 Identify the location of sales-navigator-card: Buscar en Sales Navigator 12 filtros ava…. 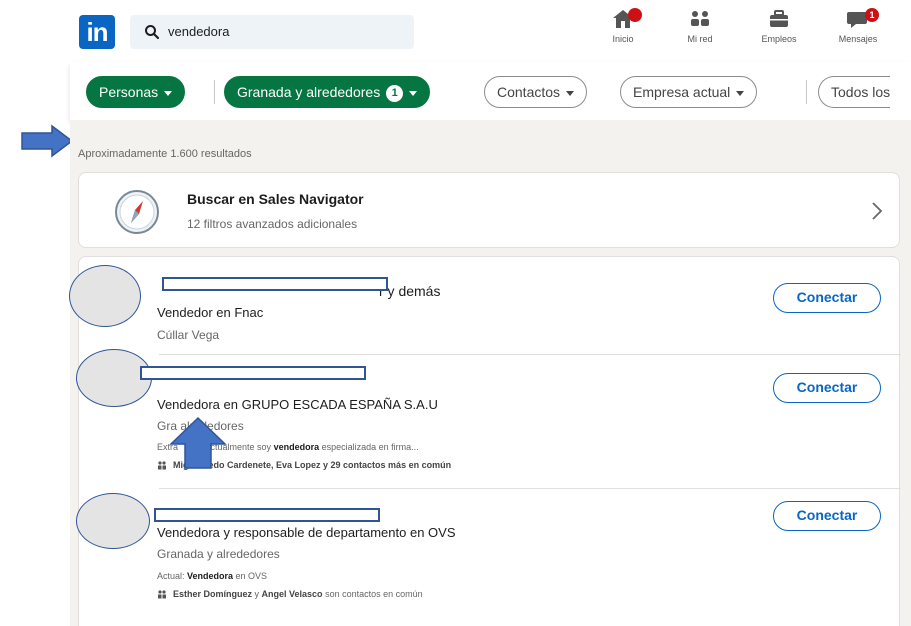
(489, 210).